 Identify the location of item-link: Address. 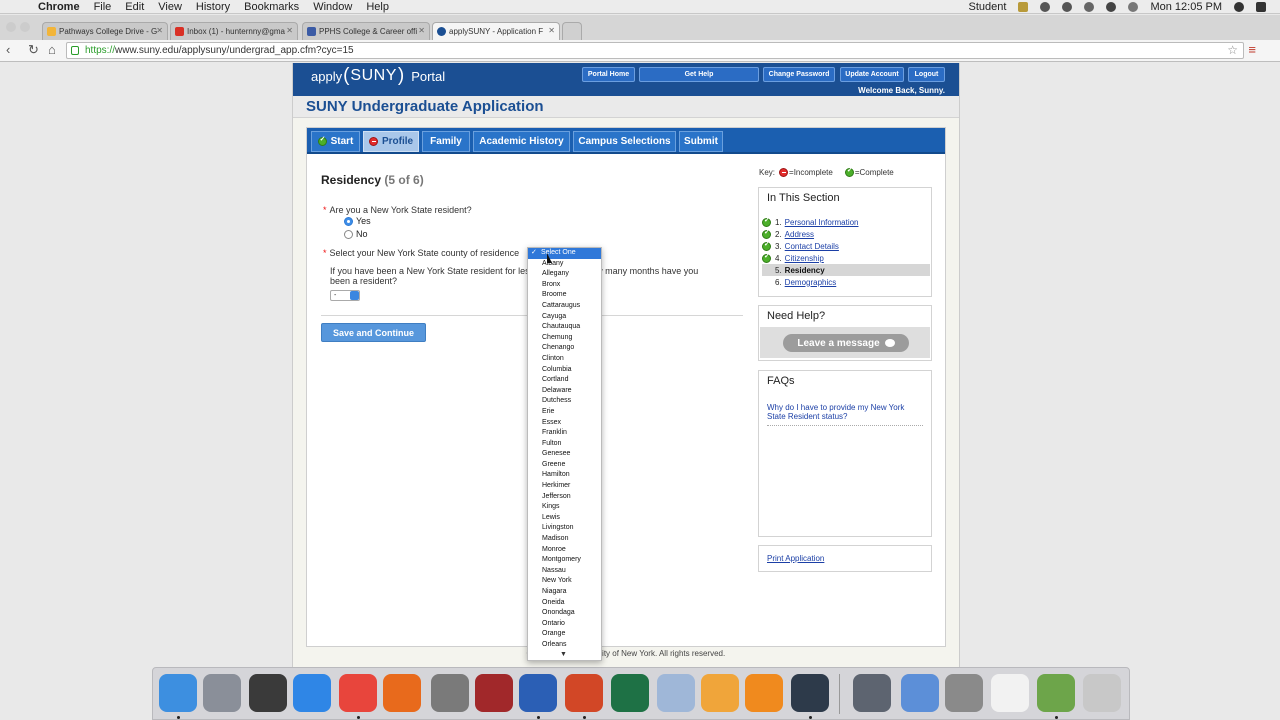
(799, 234).